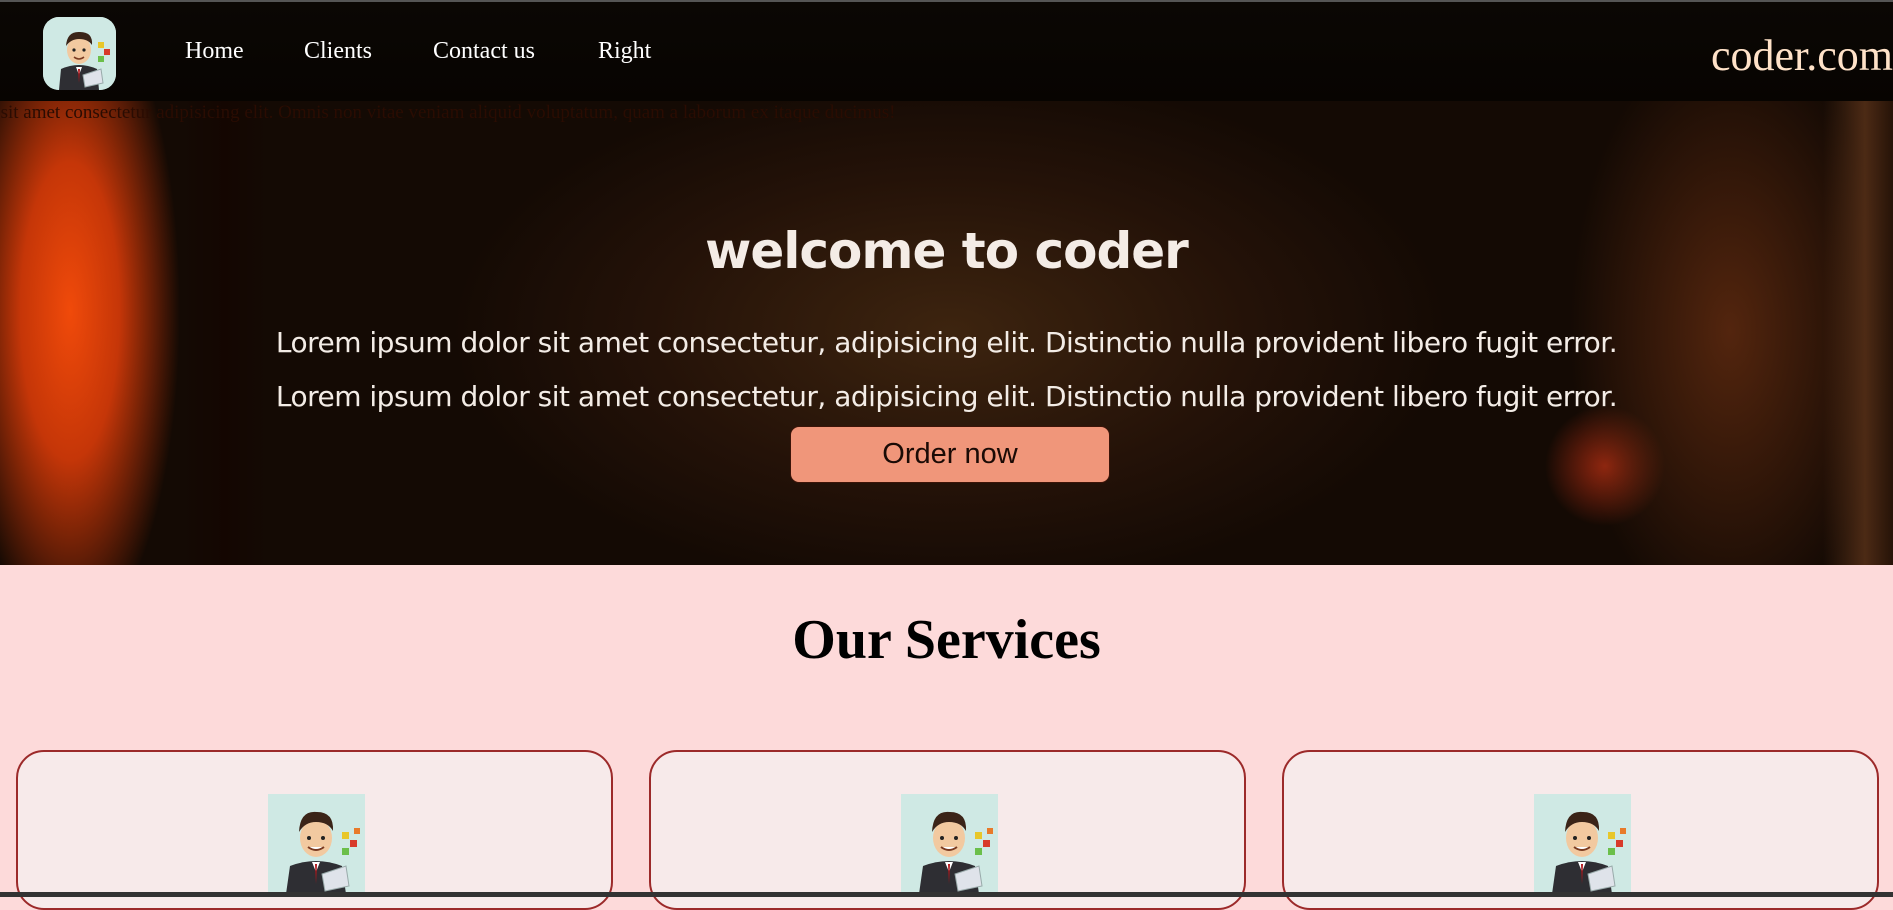 This screenshot has height=910, width=1893. I want to click on nav-clients: Clients, so click(338, 51).